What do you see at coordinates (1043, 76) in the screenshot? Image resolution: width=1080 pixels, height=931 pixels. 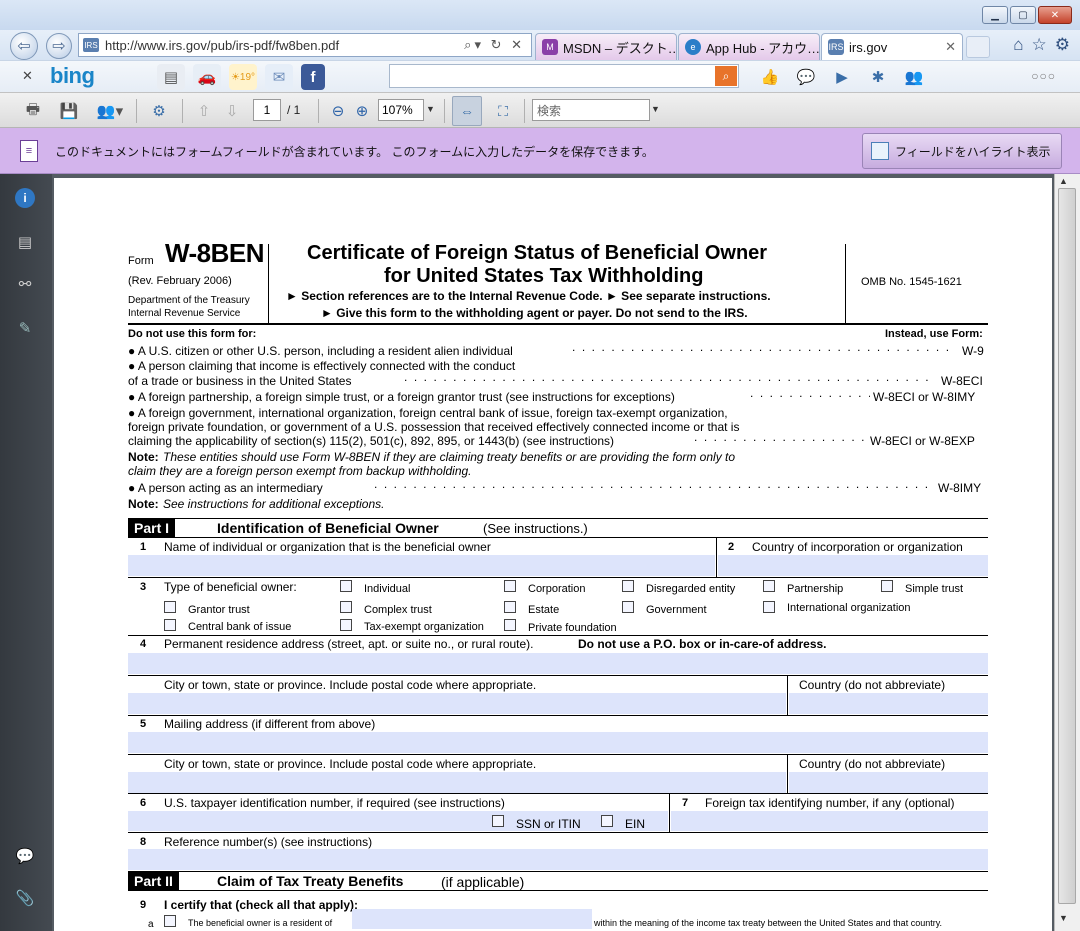 I see `more-icon: ○○○` at bounding box center [1043, 76].